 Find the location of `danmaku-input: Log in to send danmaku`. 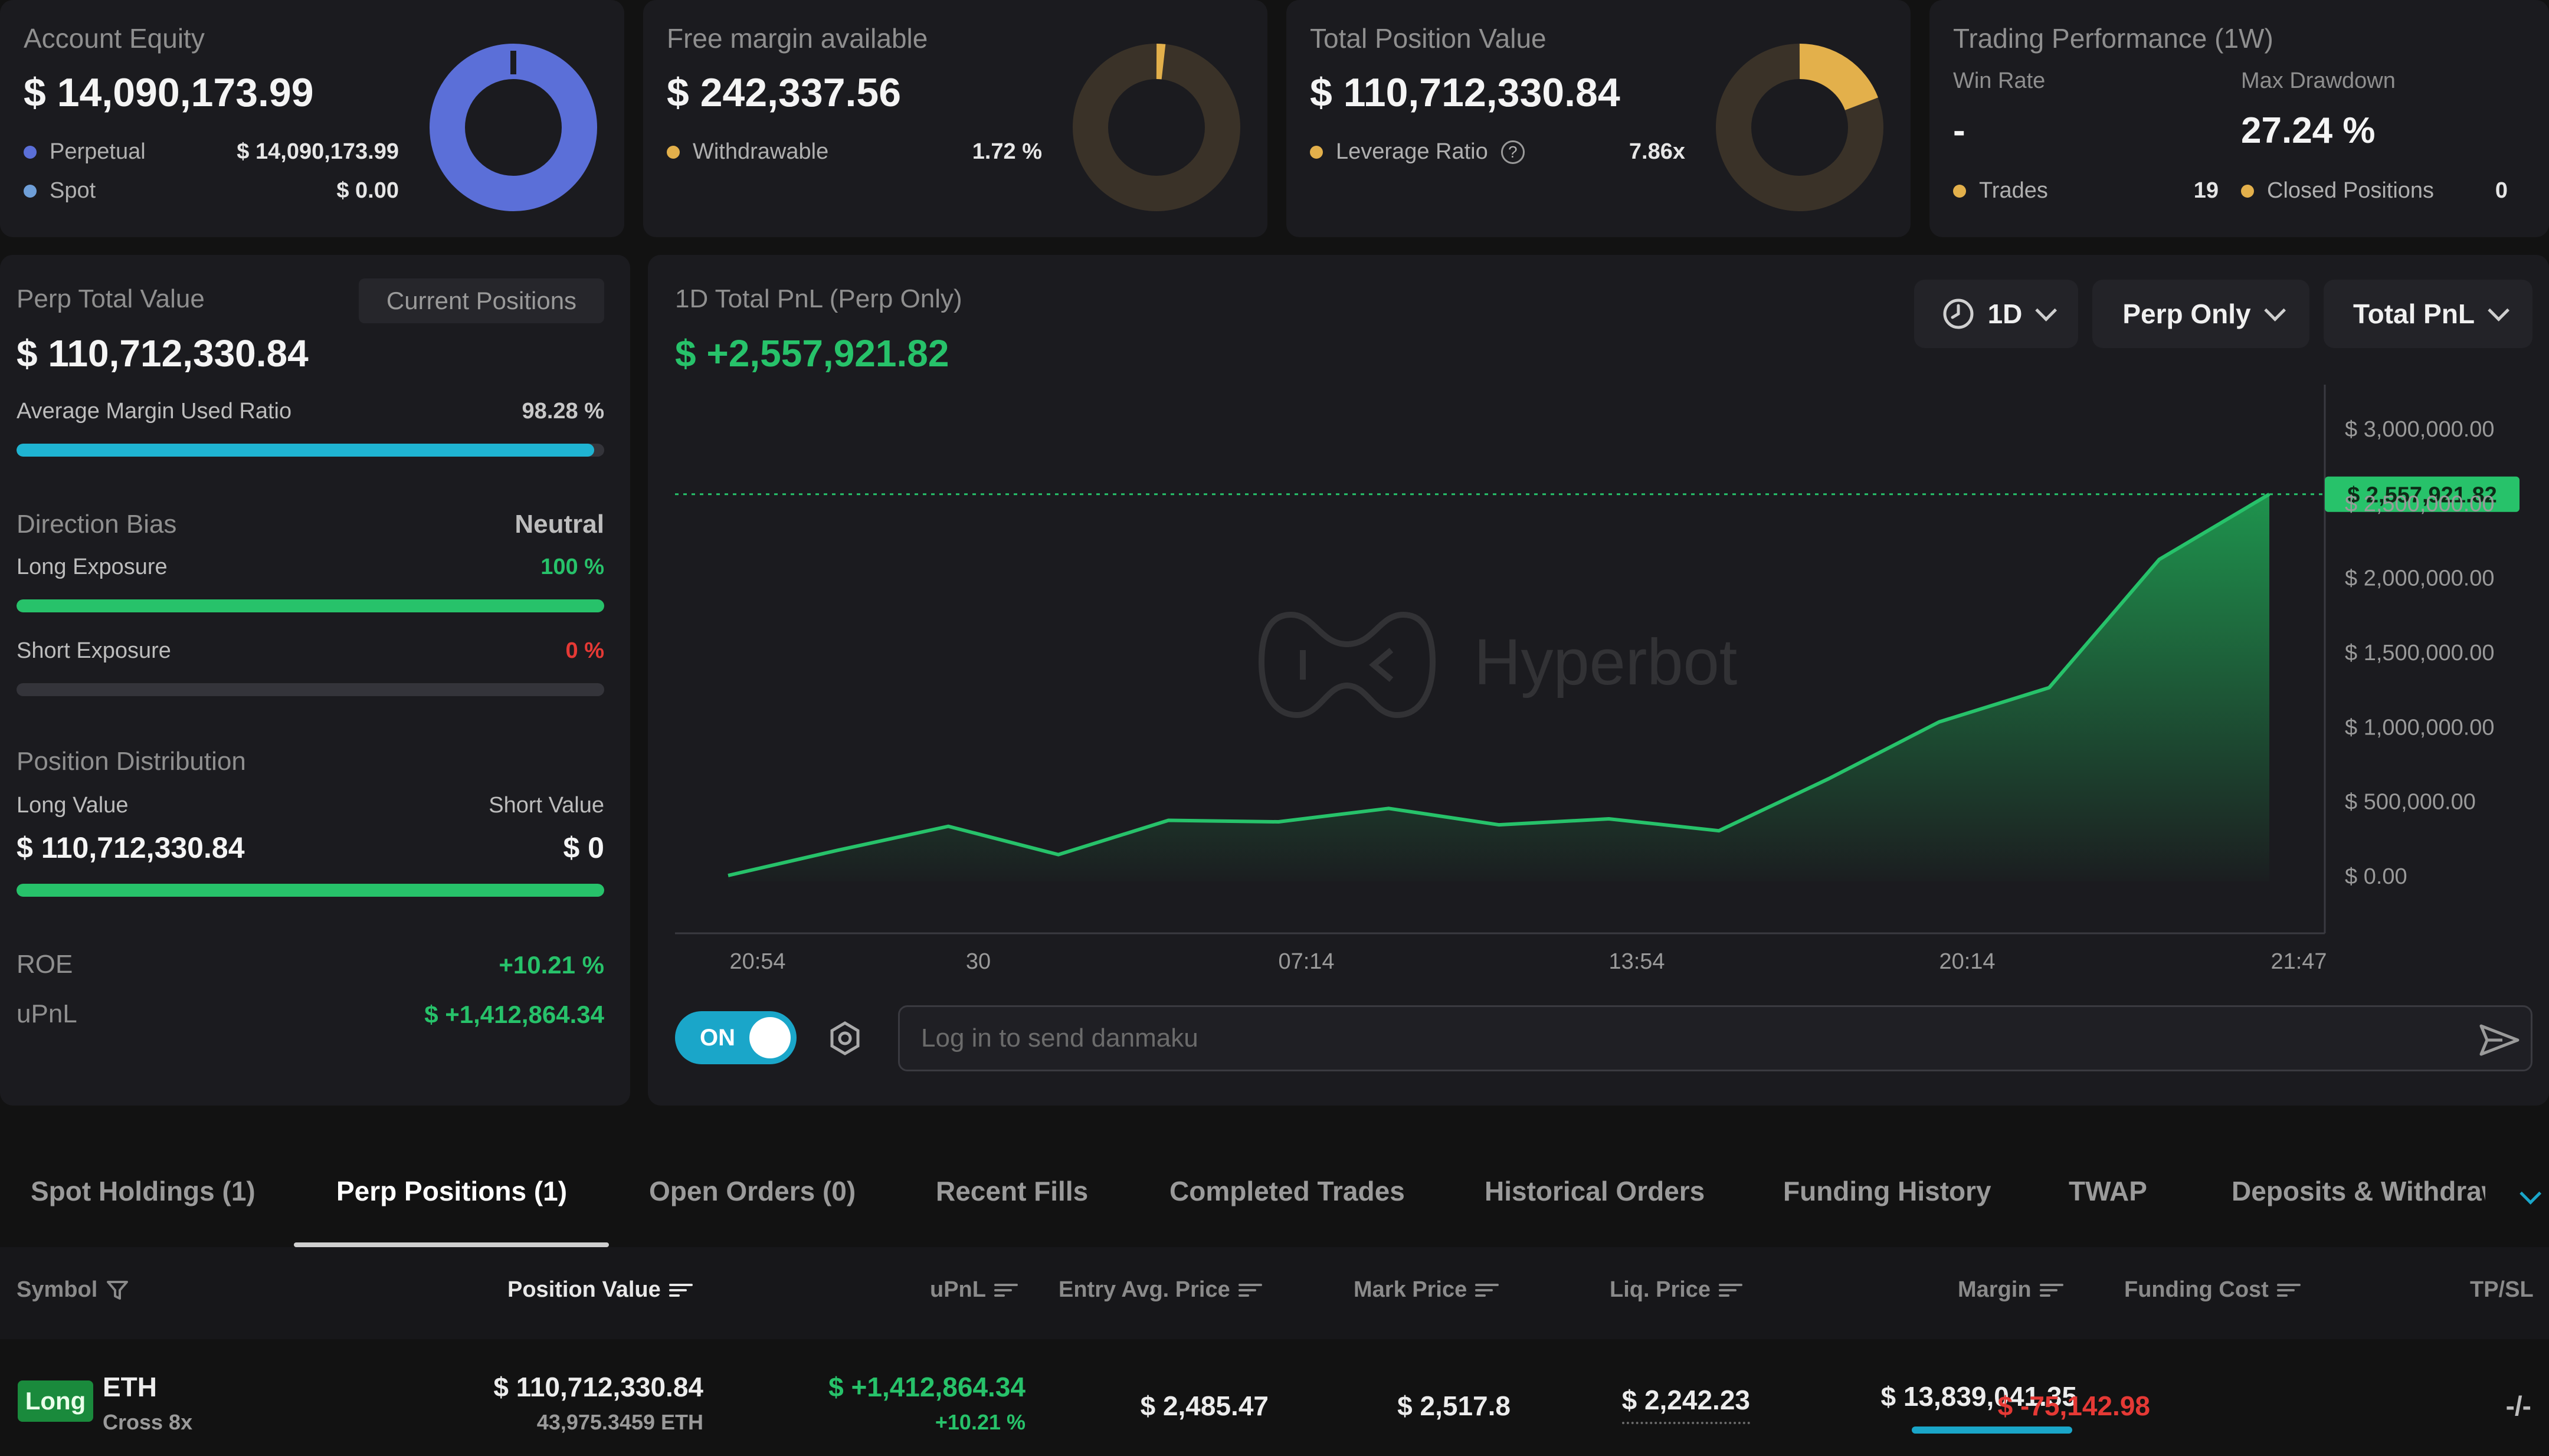

danmaku-input: Log in to send danmaku is located at coordinates (1715, 1038).